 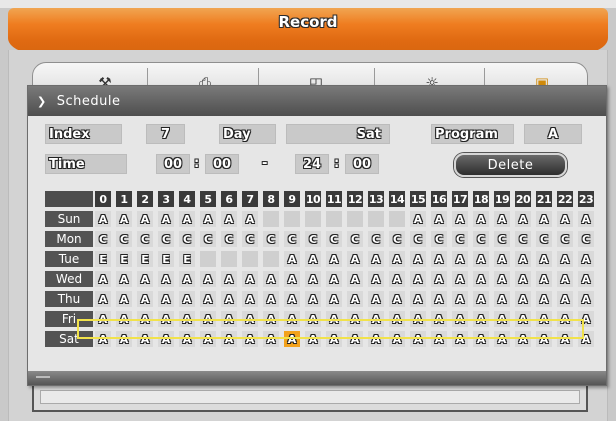 I want to click on resize-handle, so click(x=43, y=377).